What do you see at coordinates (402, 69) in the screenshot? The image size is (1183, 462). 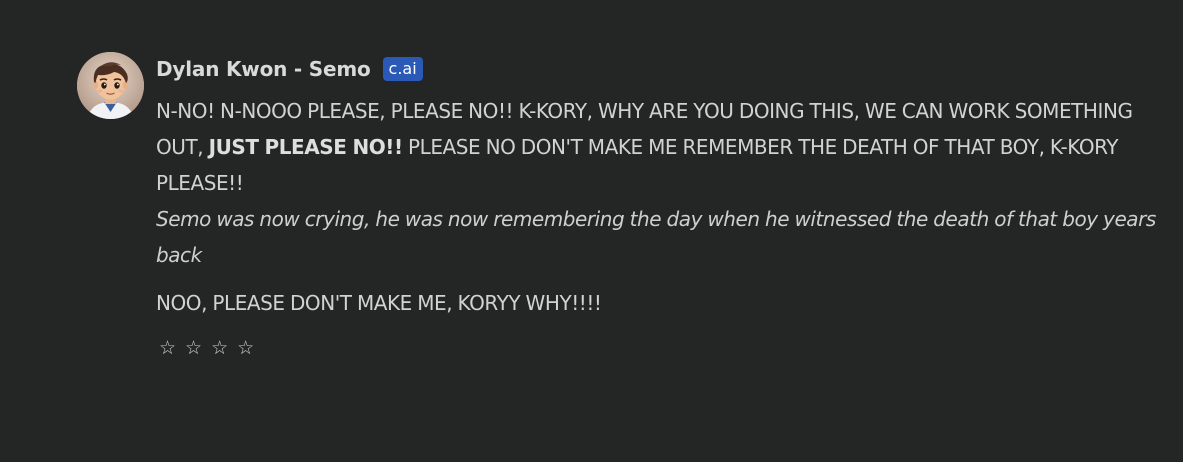 I see `cai-badge: c.ai` at bounding box center [402, 69].